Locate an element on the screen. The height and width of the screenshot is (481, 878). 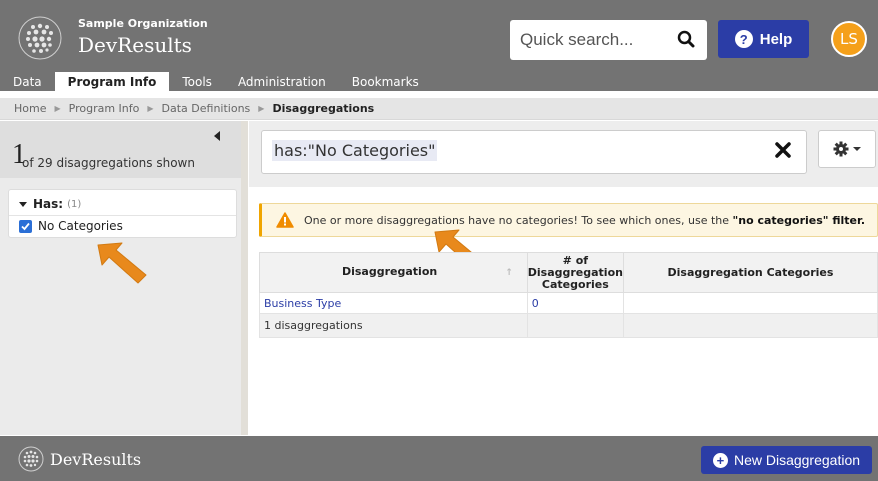
nav-bookmarks: Bookmarks is located at coordinates (385, 82).